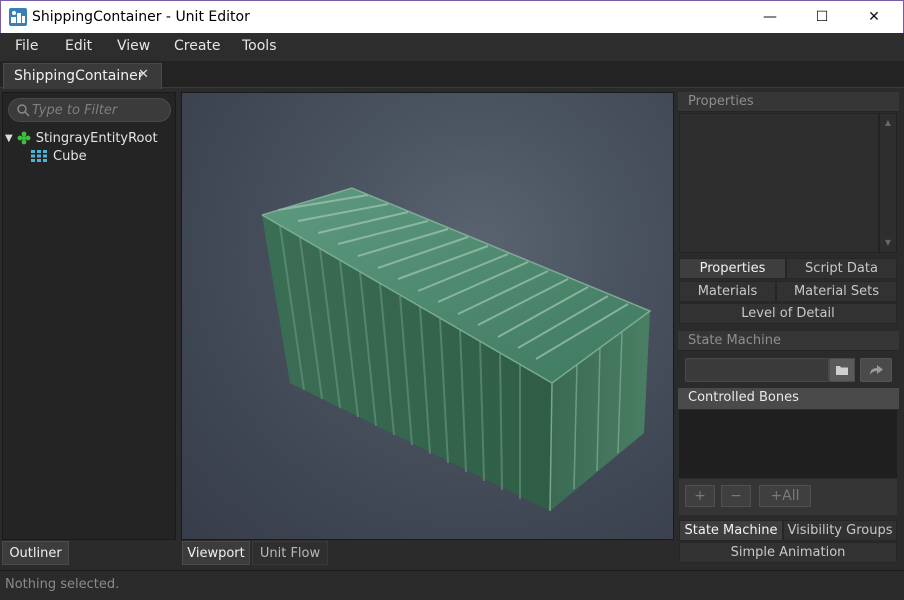  Describe the element at coordinates (24, 138) in the screenshot. I see `entity-icon` at that location.